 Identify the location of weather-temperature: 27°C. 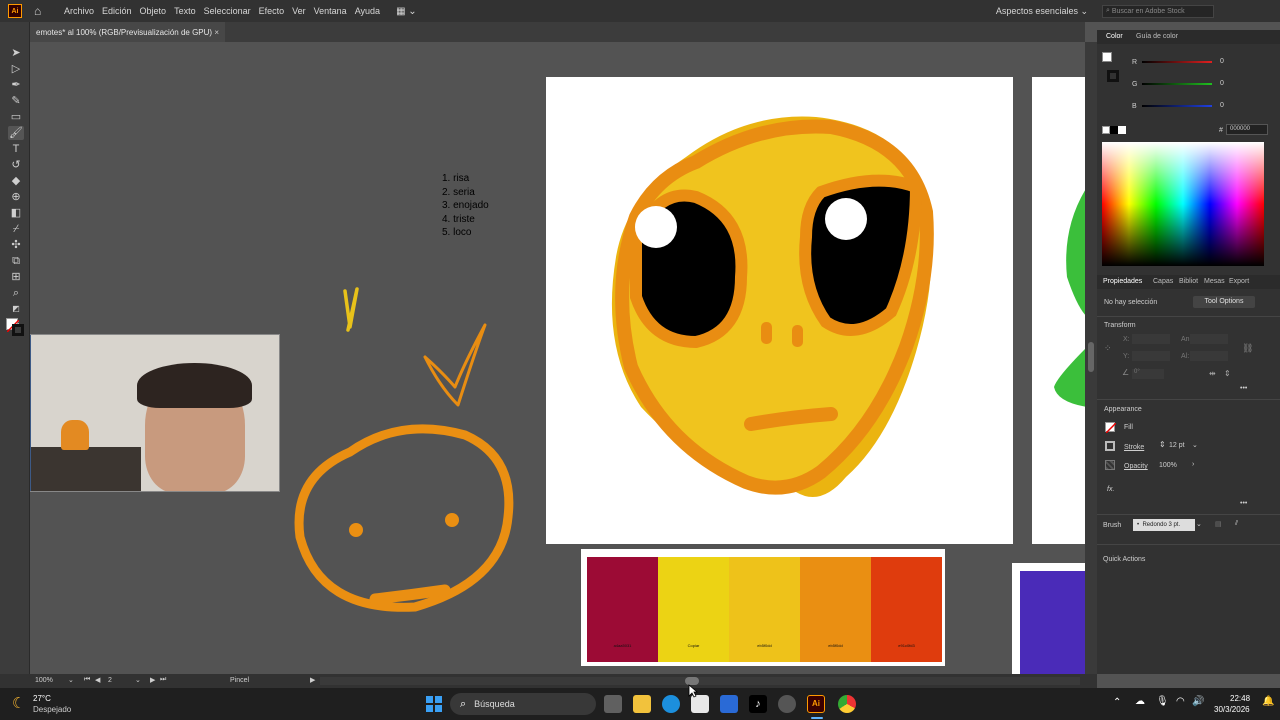
(42, 698).